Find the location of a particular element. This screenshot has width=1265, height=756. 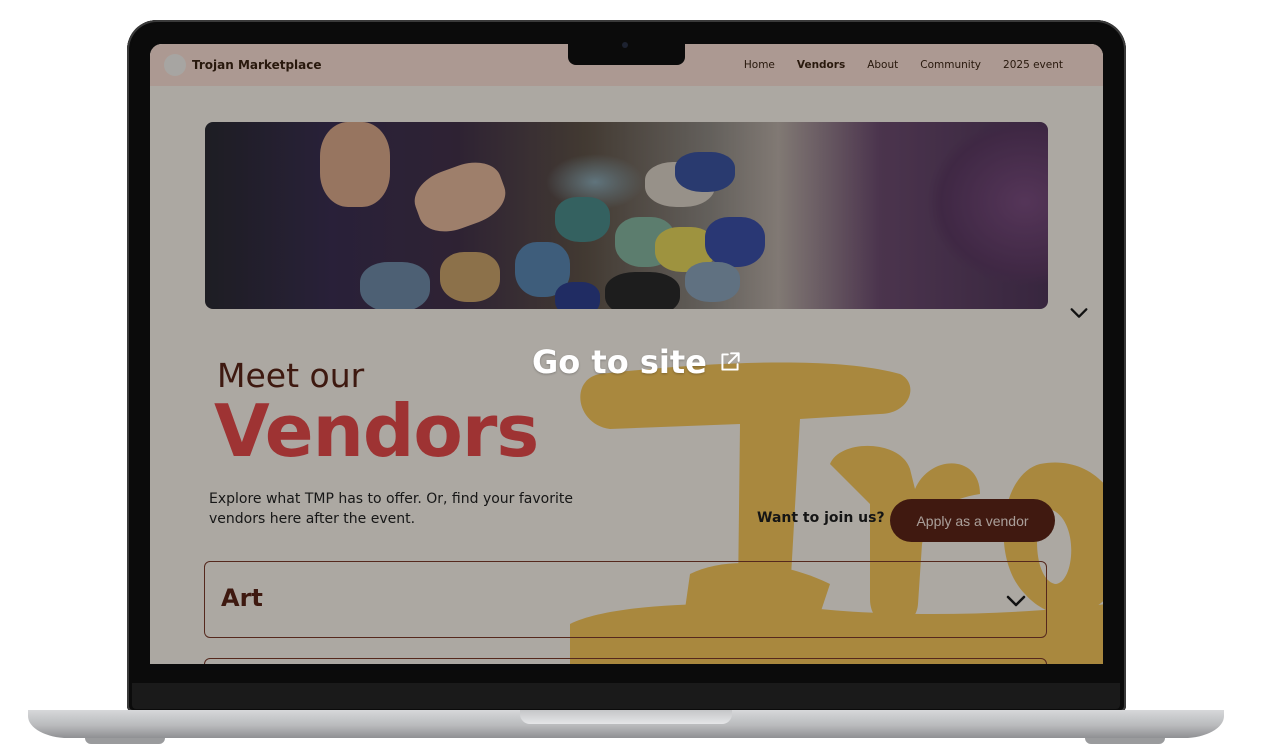

external-link-icon is located at coordinates (730, 361).